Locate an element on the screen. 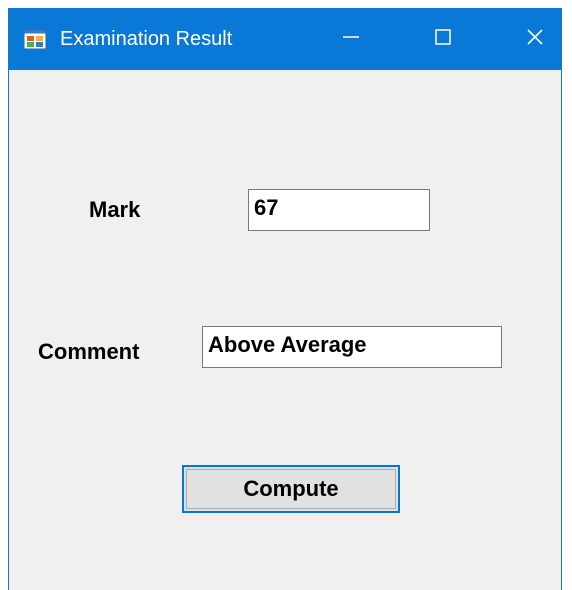 The image size is (572, 590). minimize-icon is located at coordinates (351, 39).